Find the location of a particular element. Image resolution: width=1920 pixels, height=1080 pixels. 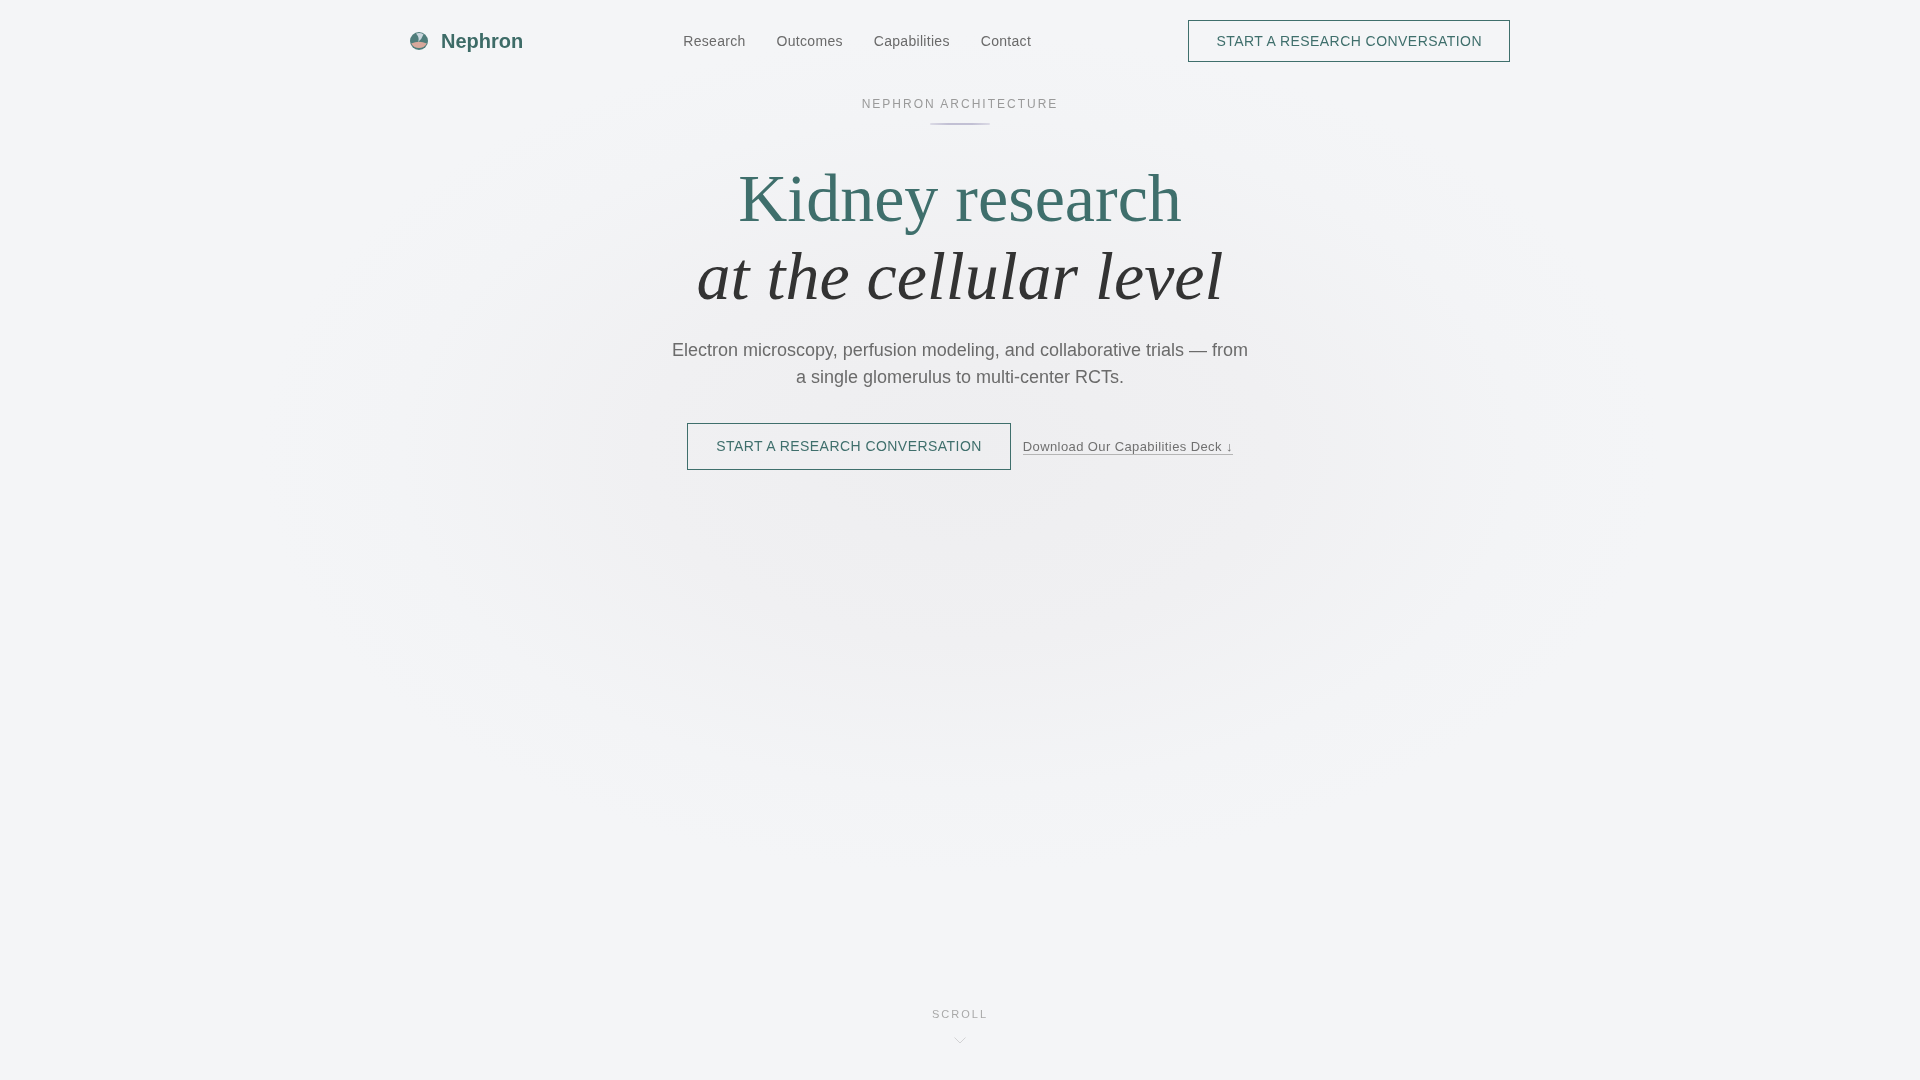

hero-headline: Kidney research is located at coordinates (960, 198).